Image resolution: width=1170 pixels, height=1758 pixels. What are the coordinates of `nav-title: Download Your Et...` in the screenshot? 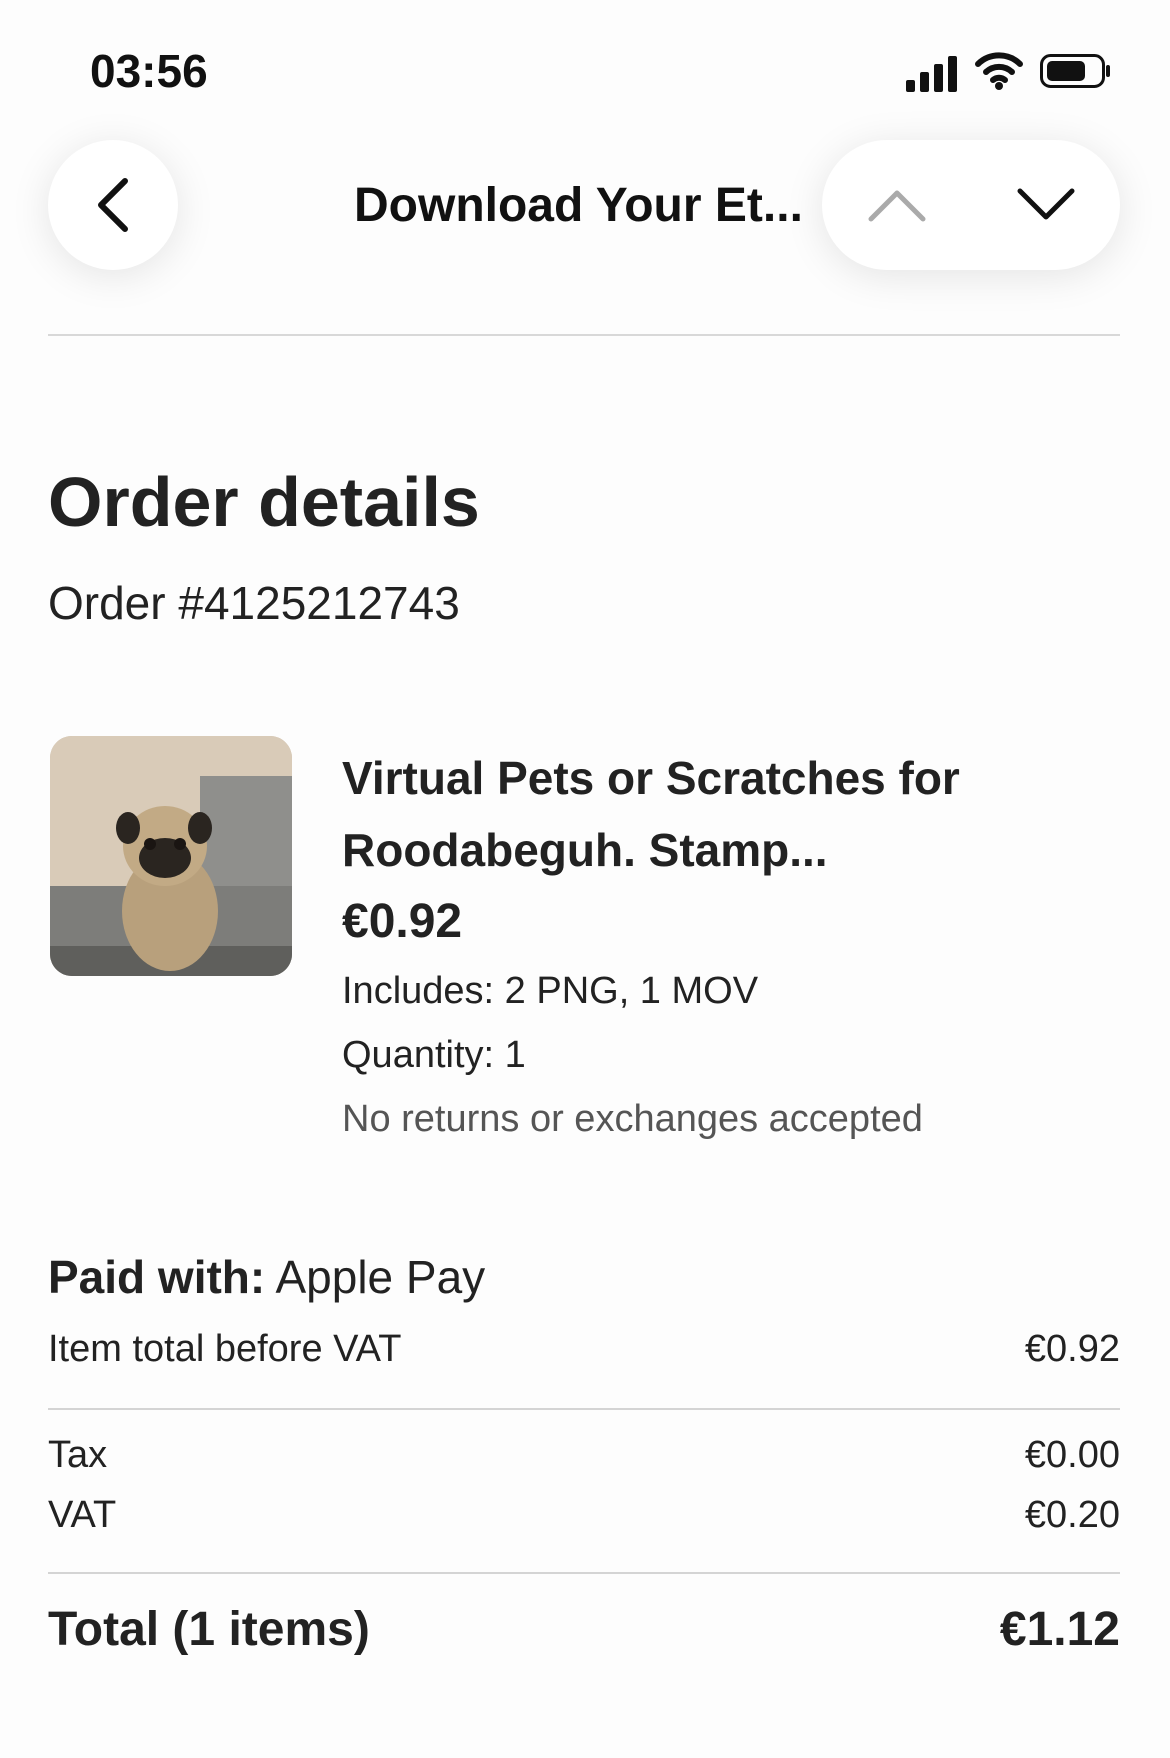 It's located at (578, 205).